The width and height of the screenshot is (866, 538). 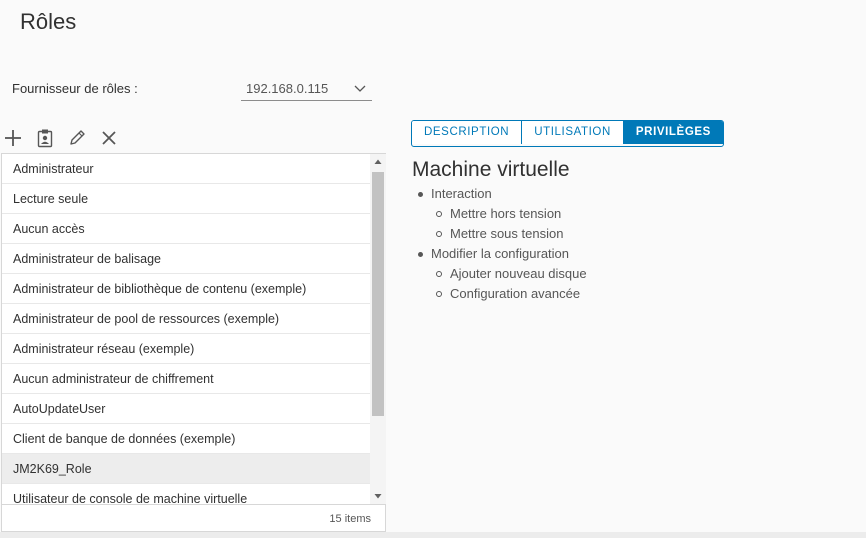 I want to click on provider-select-value: 192.168.0.115, so click(x=287, y=88).